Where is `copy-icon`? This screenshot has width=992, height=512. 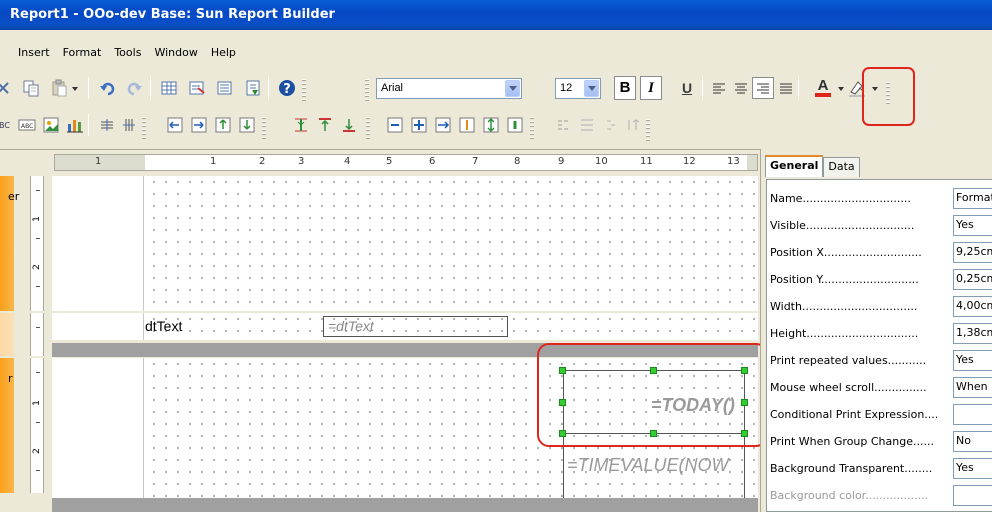
copy-icon is located at coordinates (31, 88).